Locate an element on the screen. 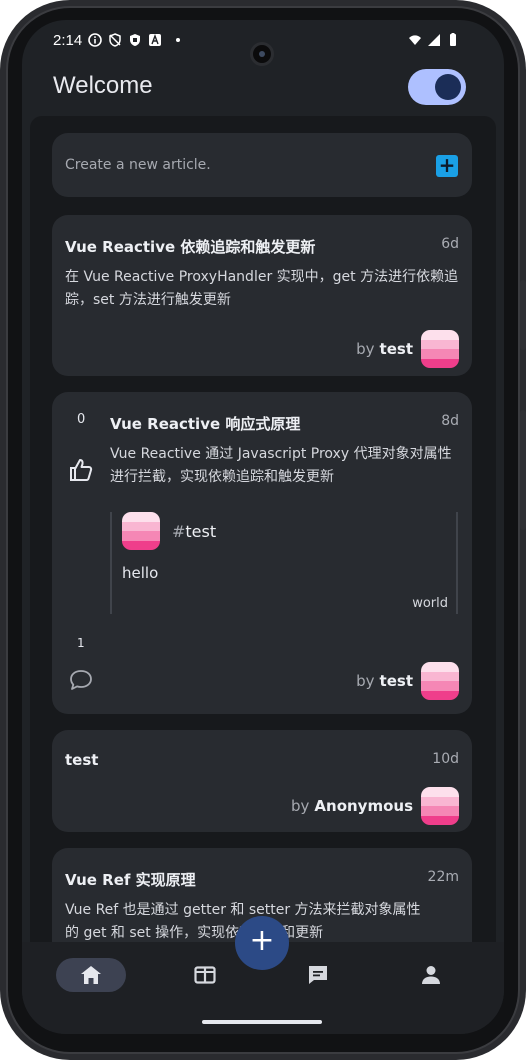 The height and width of the screenshot is (1060, 526). nav-columns is located at coordinates (205, 975).